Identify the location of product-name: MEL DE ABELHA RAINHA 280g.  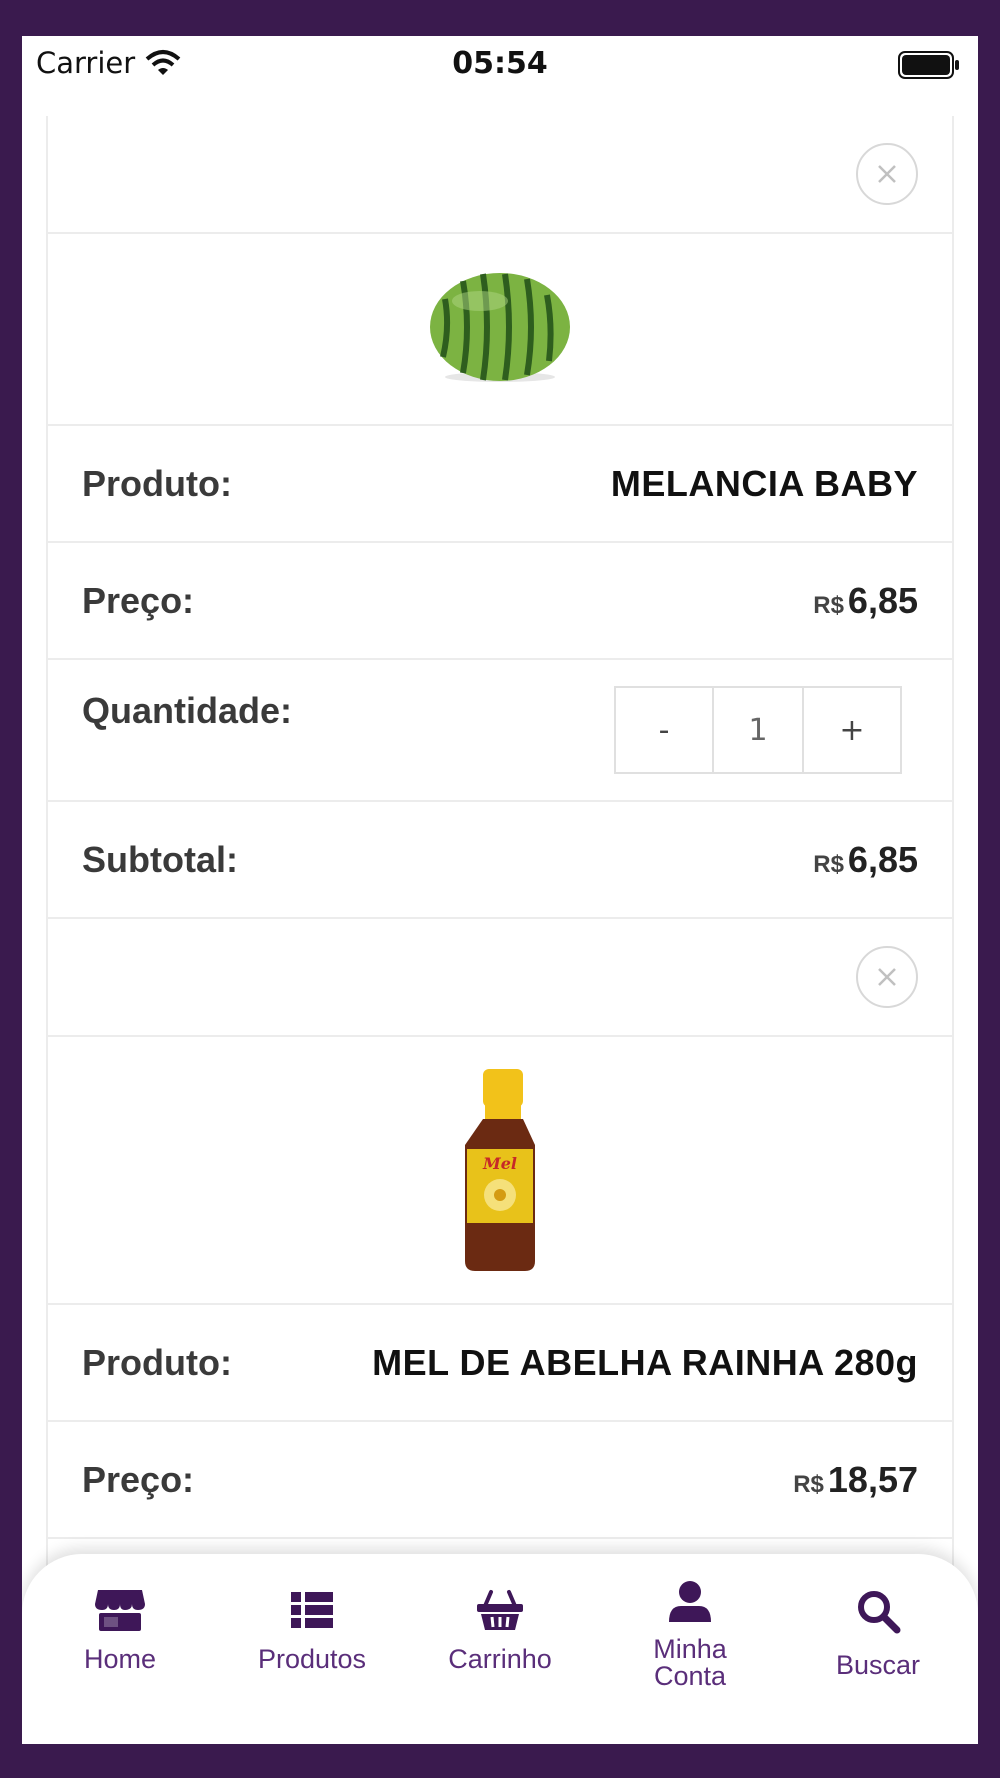
(645, 1362).